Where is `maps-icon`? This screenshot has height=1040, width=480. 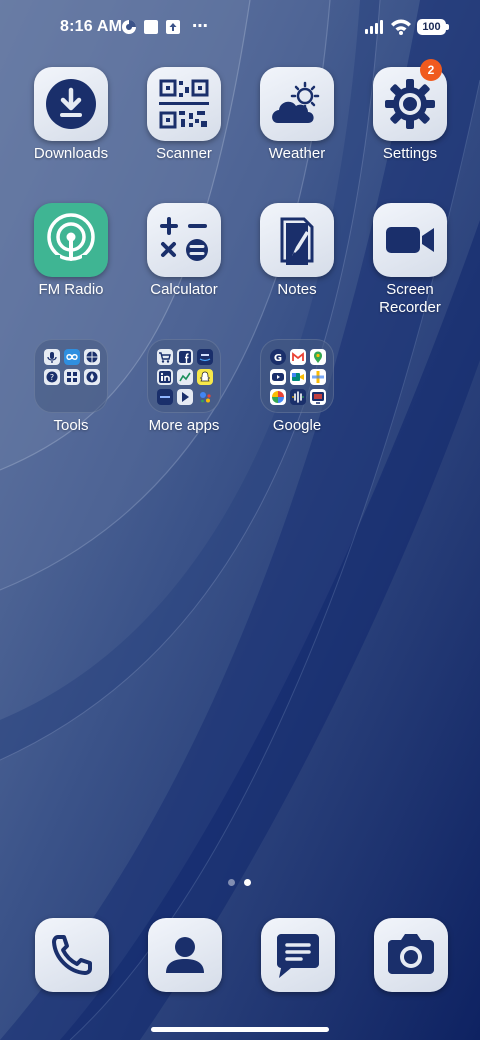
maps-icon is located at coordinates (318, 357).